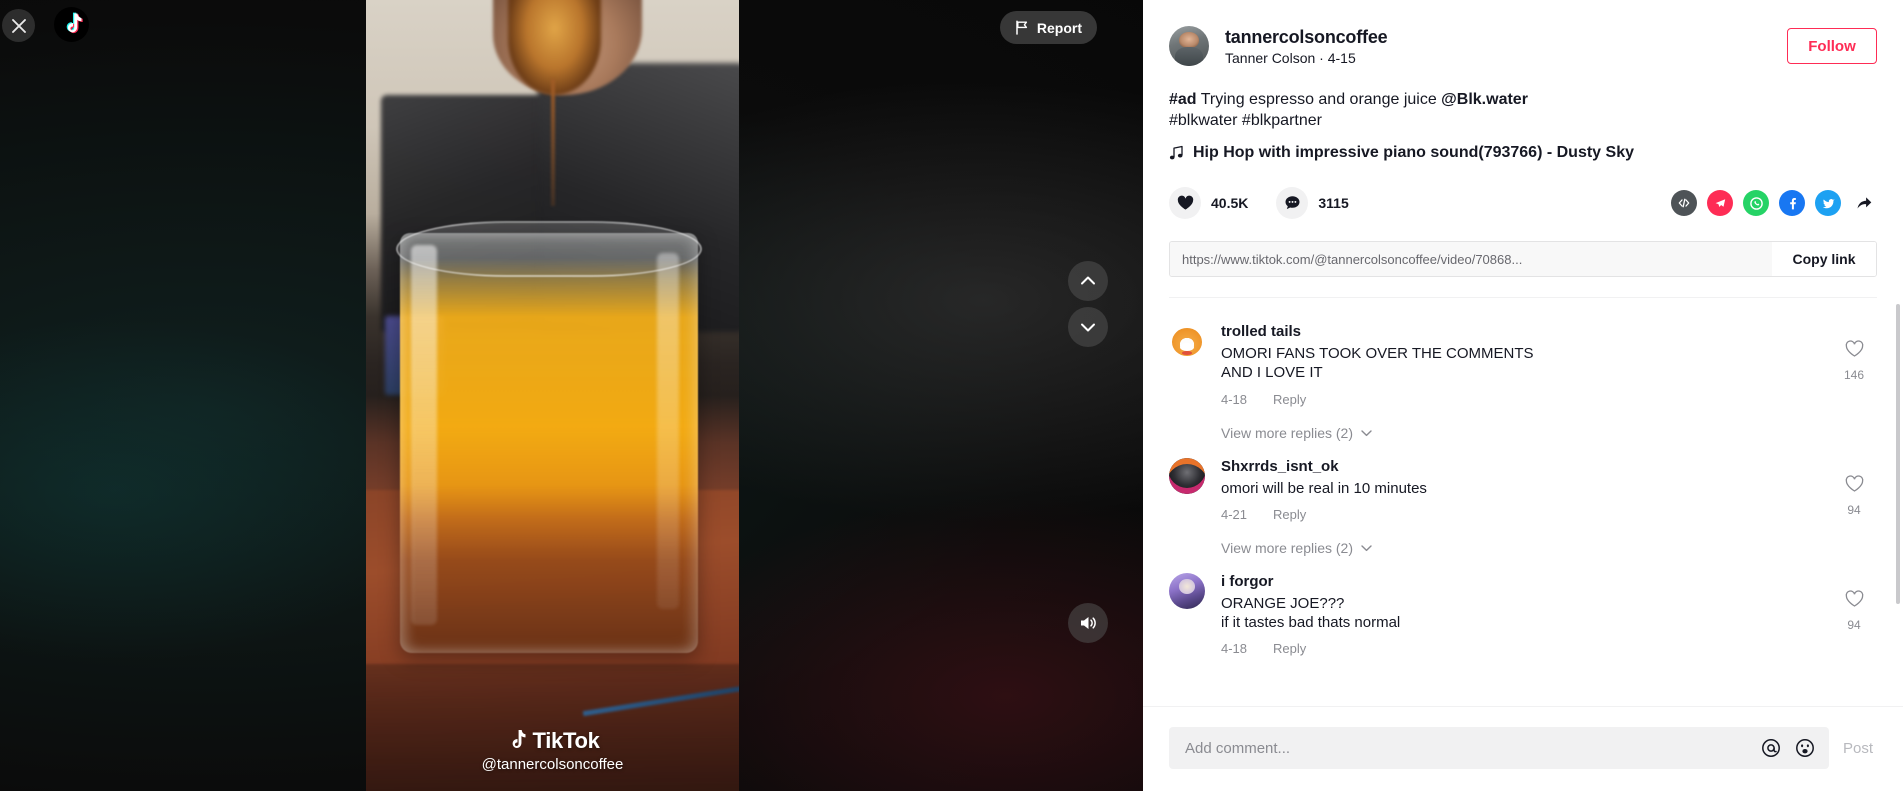 The image size is (1903, 791). I want to click on facebook-f-icon, so click(1792, 203).